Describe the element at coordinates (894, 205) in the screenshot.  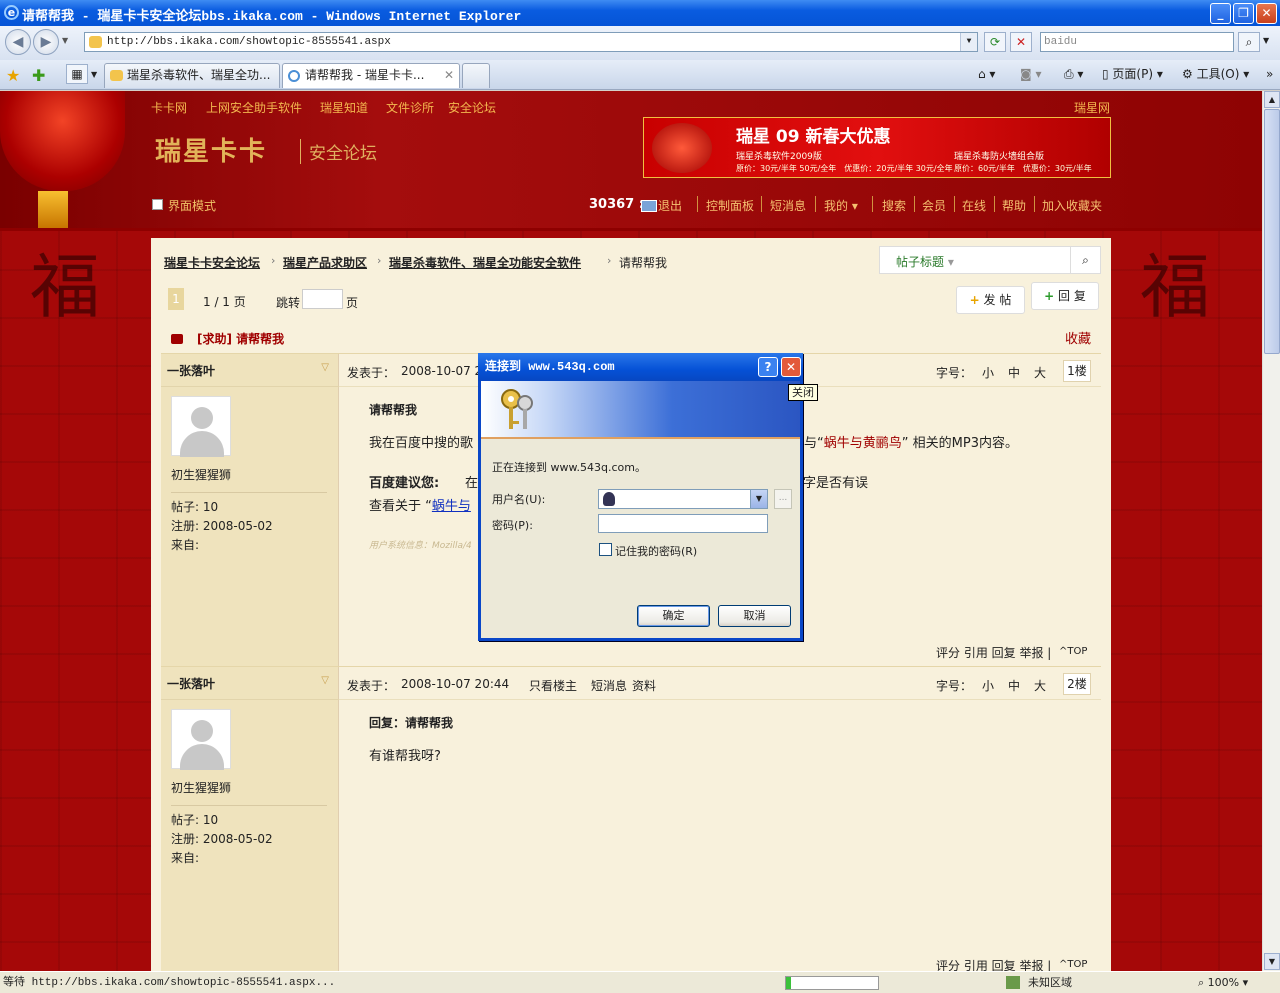
I see `nav-search: 搜索` at that location.